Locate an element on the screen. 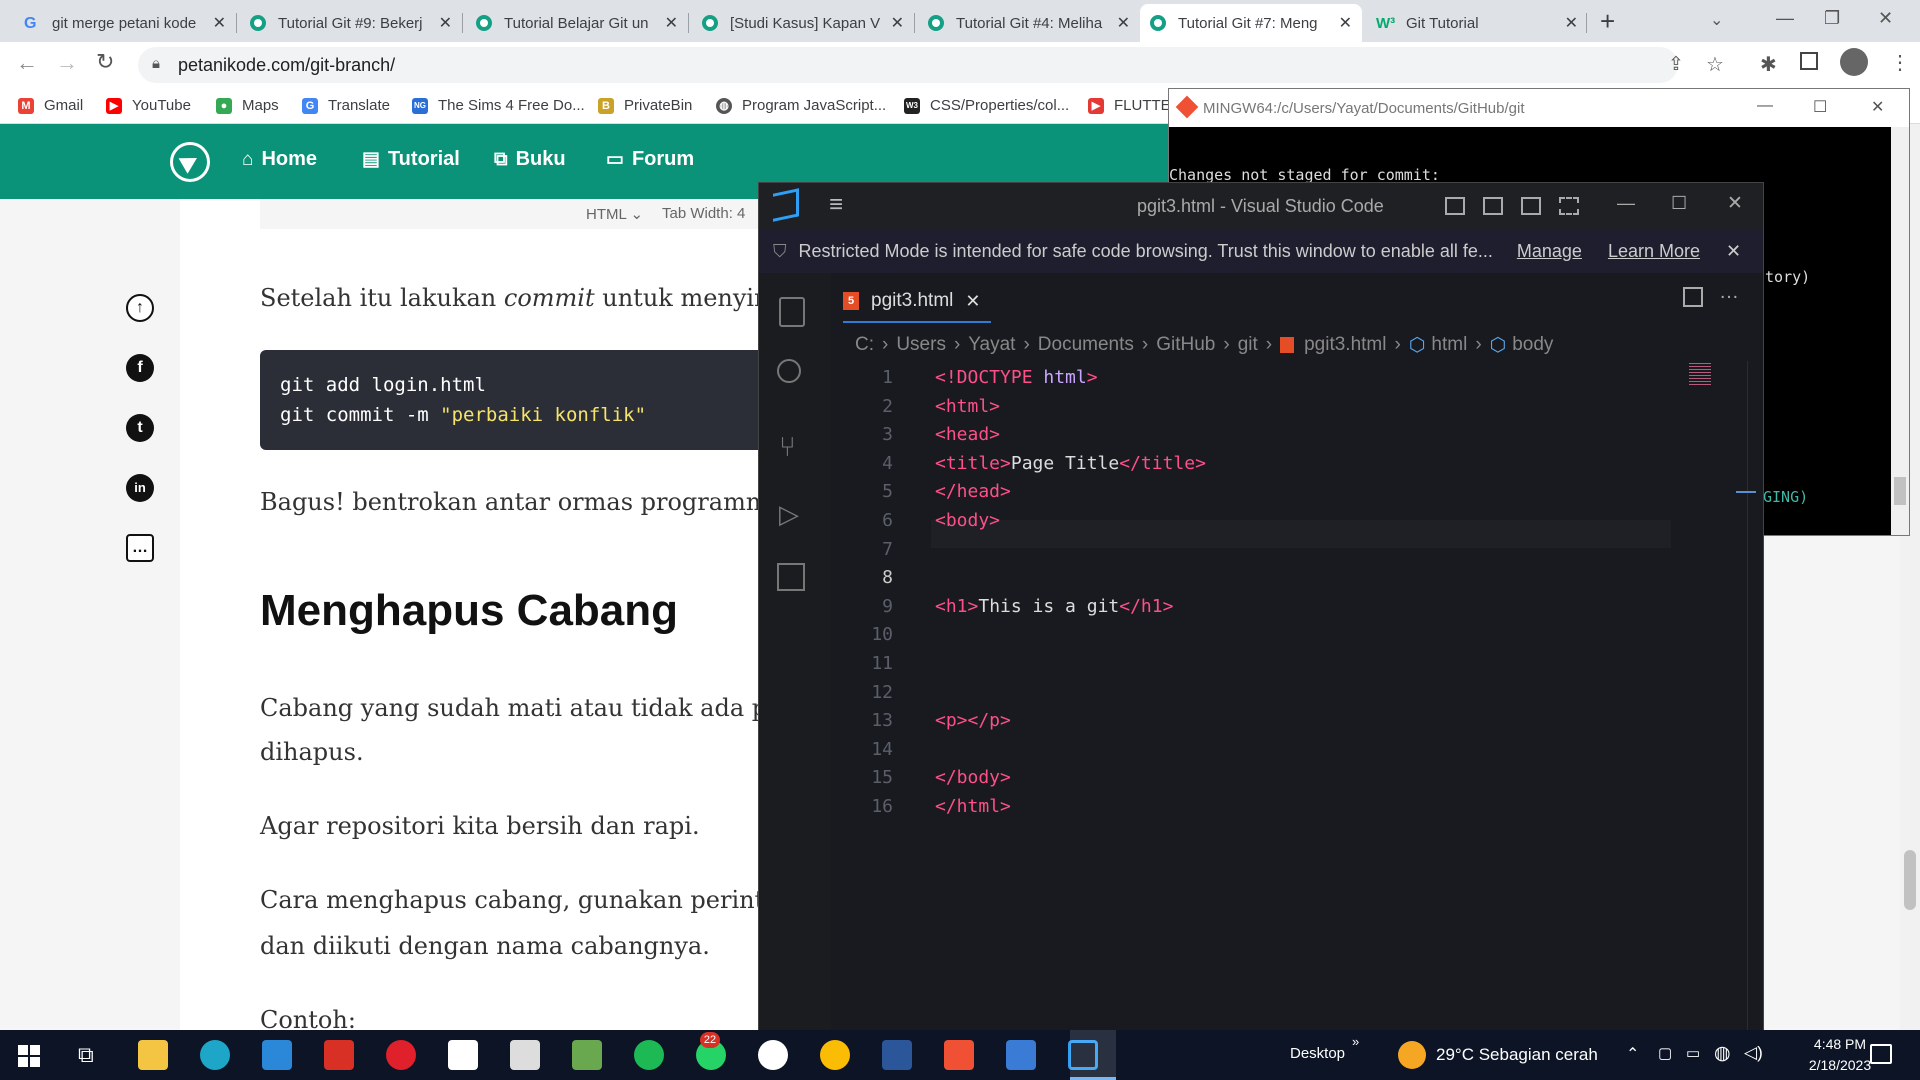 The height and width of the screenshot is (1080, 1920). learn-more-link: Learn More is located at coordinates (1654, 251).